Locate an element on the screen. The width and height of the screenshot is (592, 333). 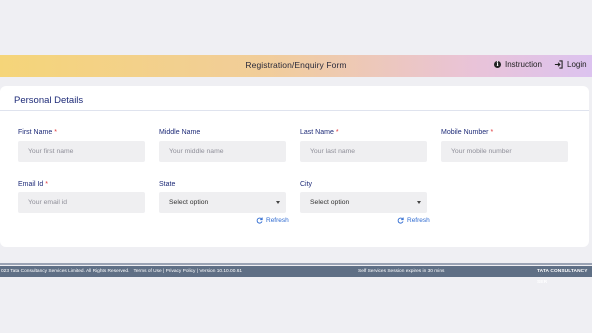
email-id-label-text: Email Id is located at coordinates (31, 184).